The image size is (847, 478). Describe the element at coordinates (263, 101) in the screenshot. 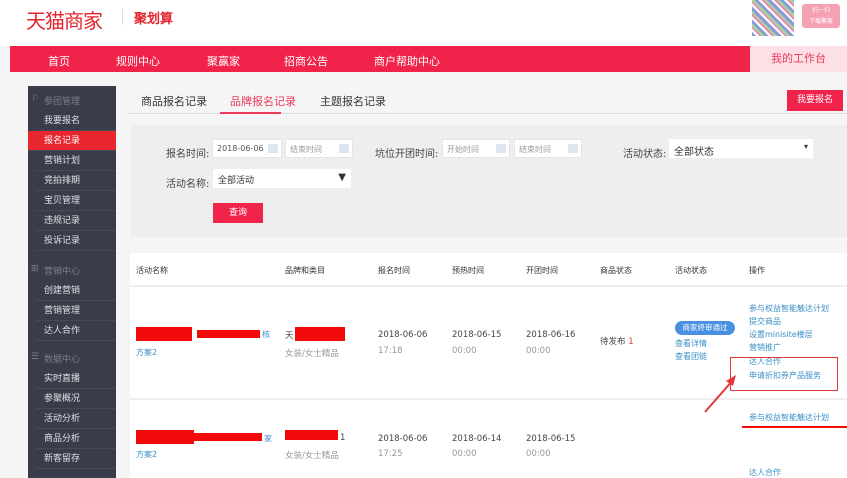

I see `tab-brand-records: 品牌报名记录` at that location.